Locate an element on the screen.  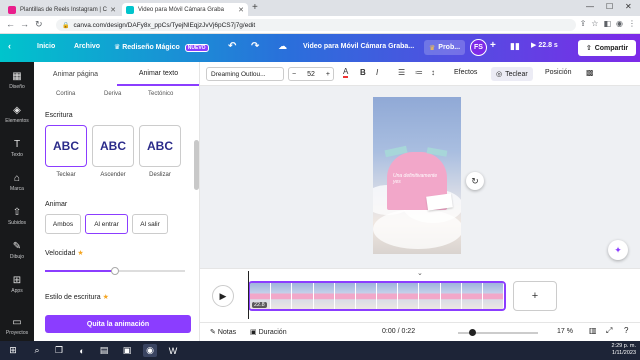
present-duration-button: ▶ 22.8 s is located at coordinates (544, 45).